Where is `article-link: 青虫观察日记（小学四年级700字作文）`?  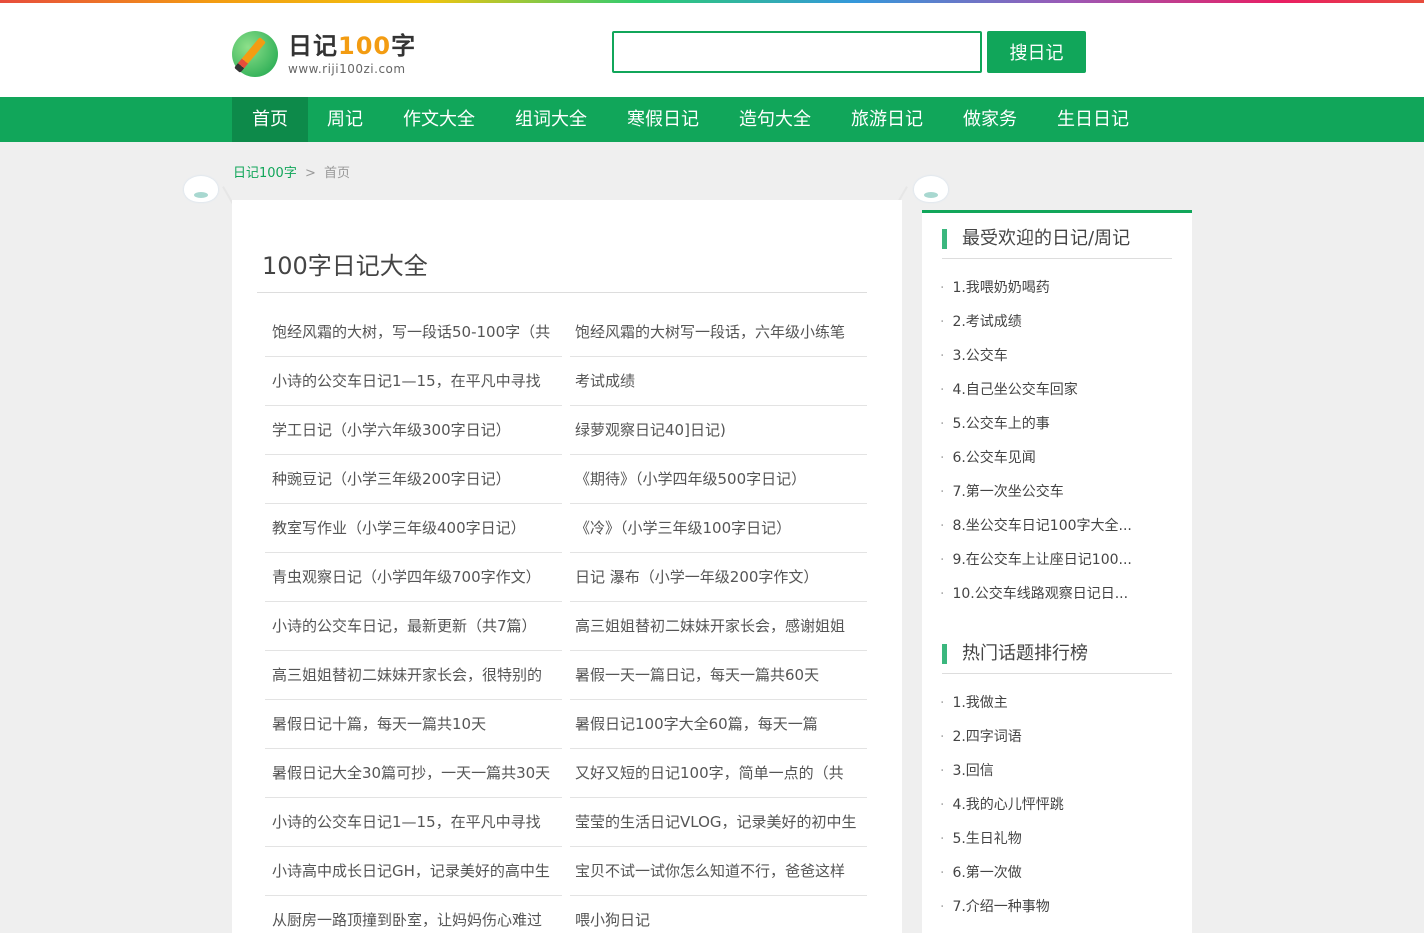 article-link: 青虫观察日记（小学四年级700字作文） is located at coordinates (413, 577).